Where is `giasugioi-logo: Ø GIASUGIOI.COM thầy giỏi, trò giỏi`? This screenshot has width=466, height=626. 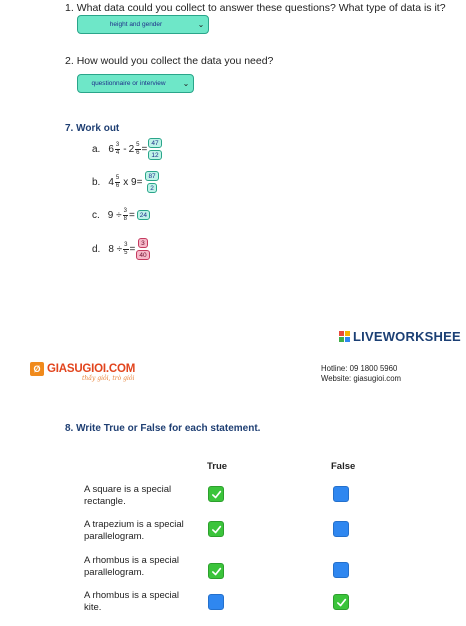 giasugioi-logo: Ø GIASUGIOI.COM thầy giỏi, trò giỏi is located at coordinates (82, 372).